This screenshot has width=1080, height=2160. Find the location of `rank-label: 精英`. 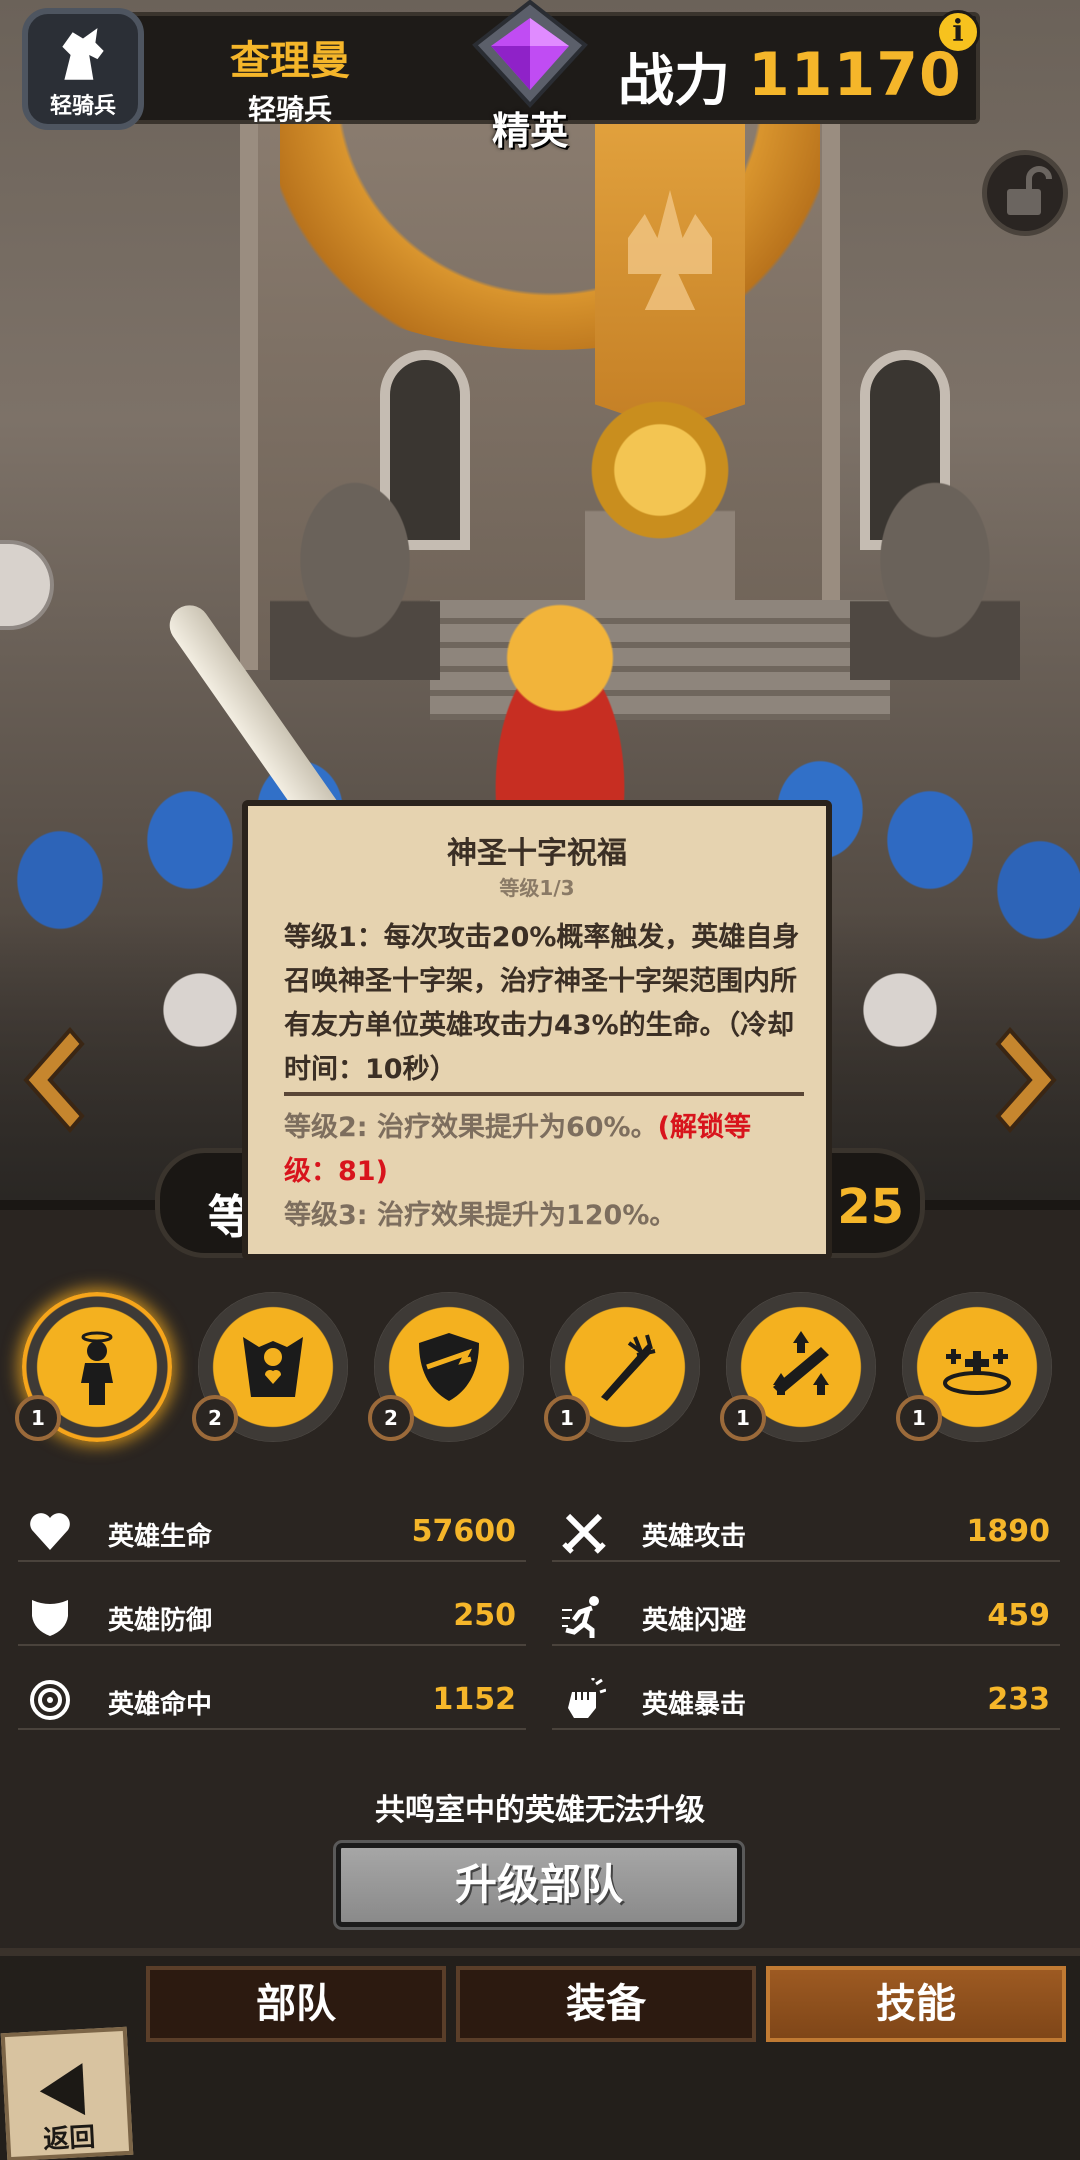

rank-label: 精英 is located at coordinates (529, 131).